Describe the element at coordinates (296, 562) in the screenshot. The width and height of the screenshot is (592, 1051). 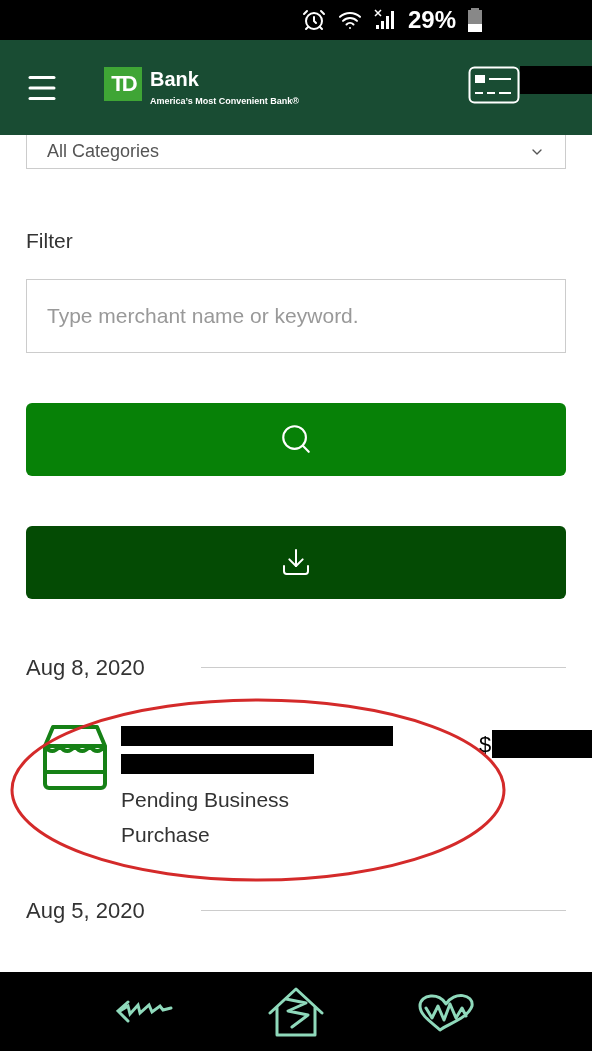
I see `download-icon` at that location.